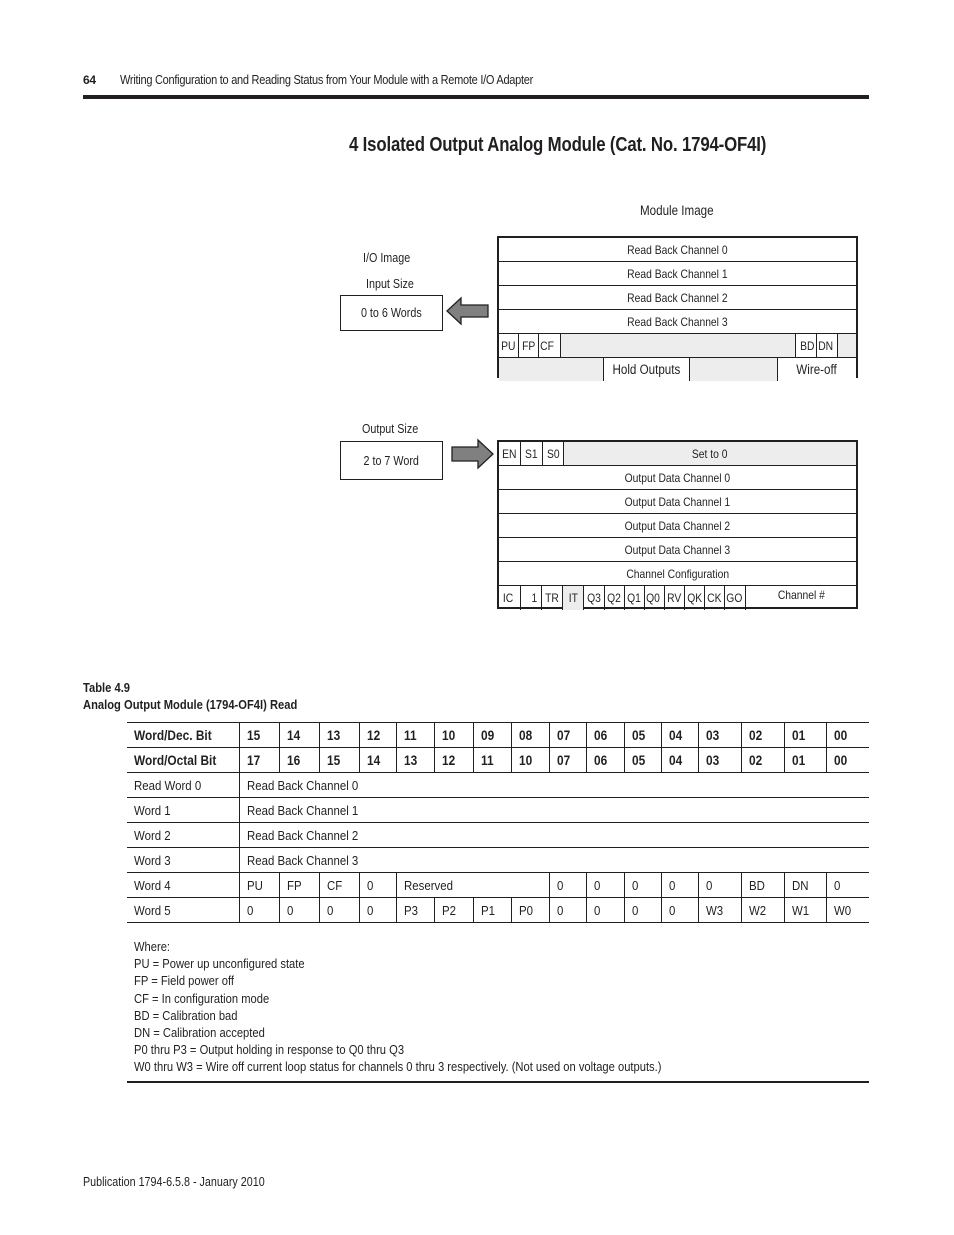 Image resolution: width=954 pixels, height=1235 pixels. What do you see at coordinates (827, 345) in the screenshot?
I see `bit-dn: DN` at bounding box center [827, 345].